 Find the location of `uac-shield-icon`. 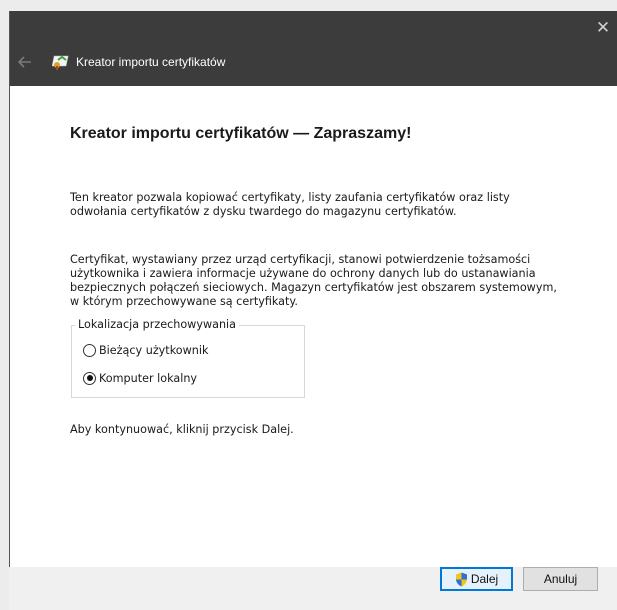

uac-shield-icon is located at coordinates (461, 579).